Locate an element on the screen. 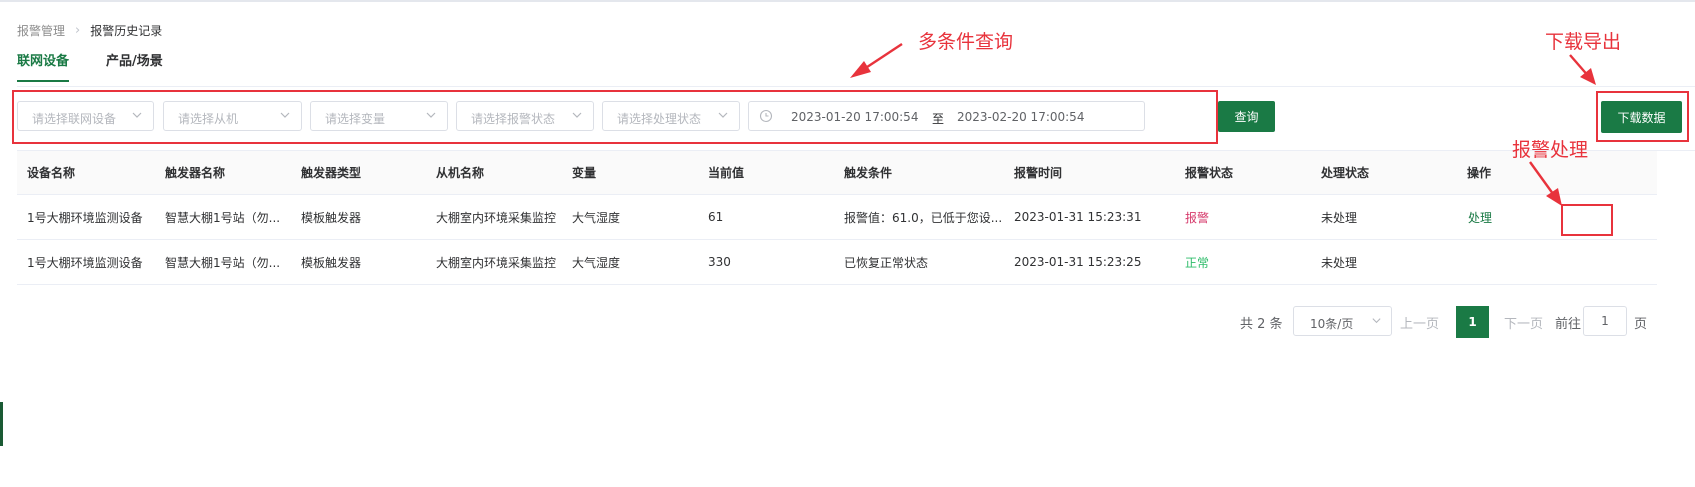 The width and height of the screenshot is (1695, 487). cell-alarm-time: 2023-01-31 15:23:31 is located at coordinates (1078, 217).